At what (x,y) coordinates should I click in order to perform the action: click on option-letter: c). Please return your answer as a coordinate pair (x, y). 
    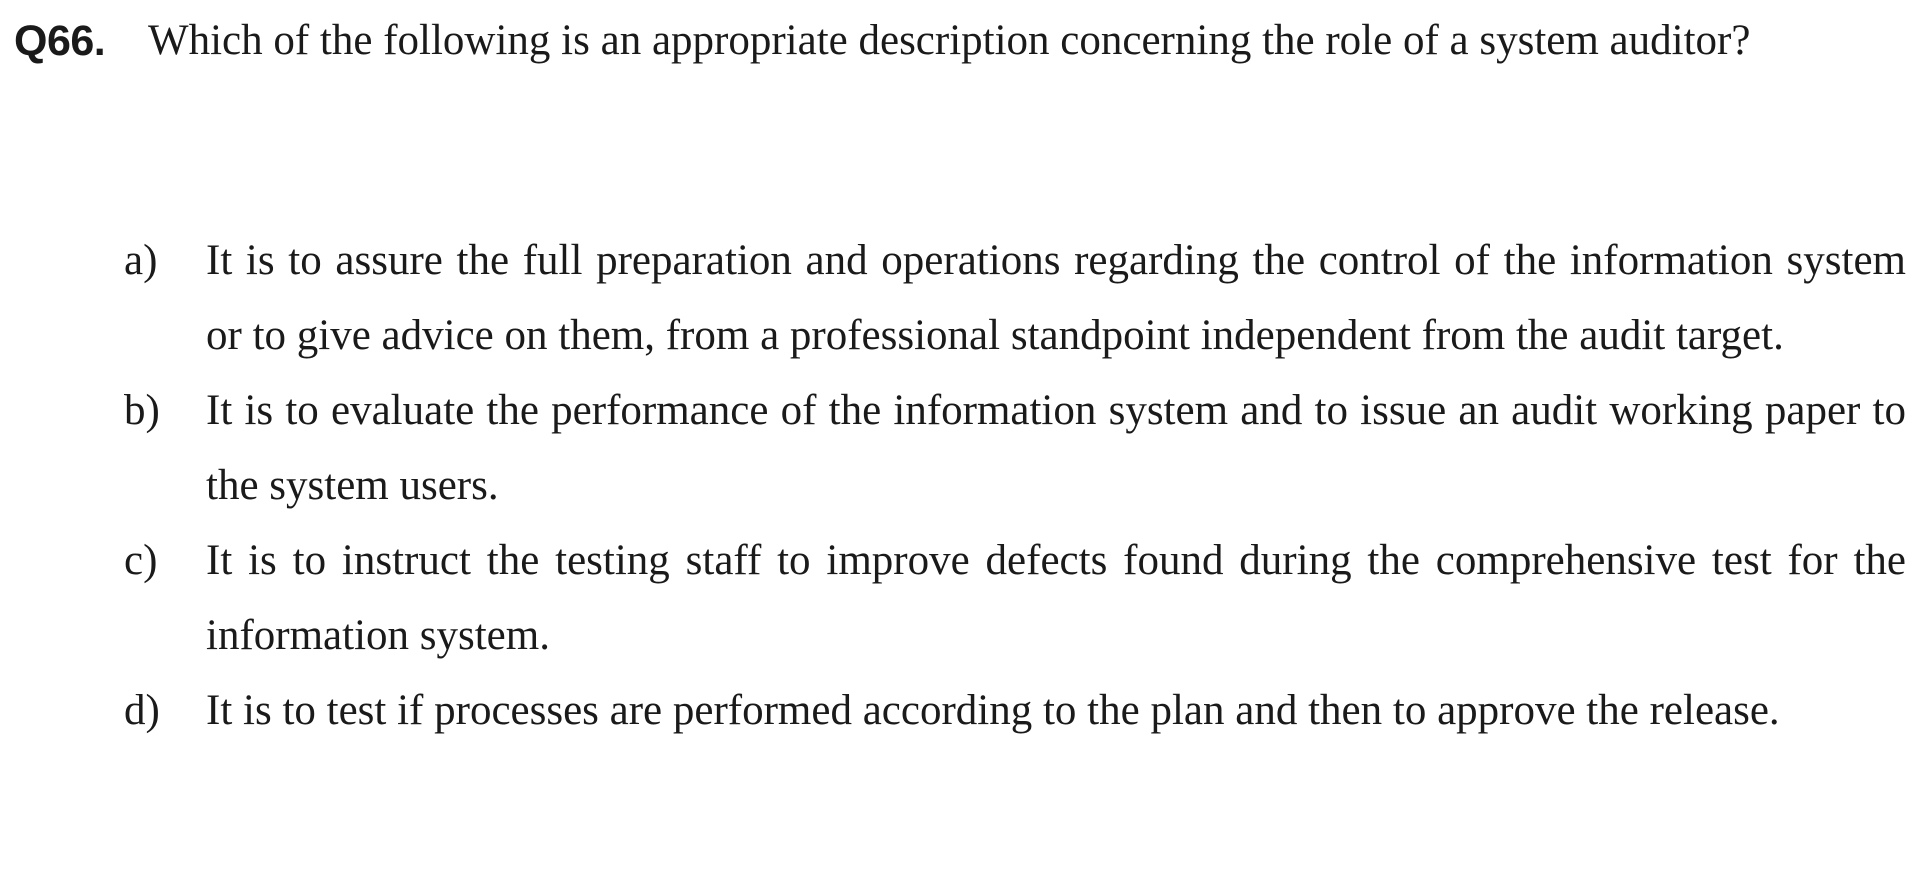
    Looking at the image, I should click on (141, 560).